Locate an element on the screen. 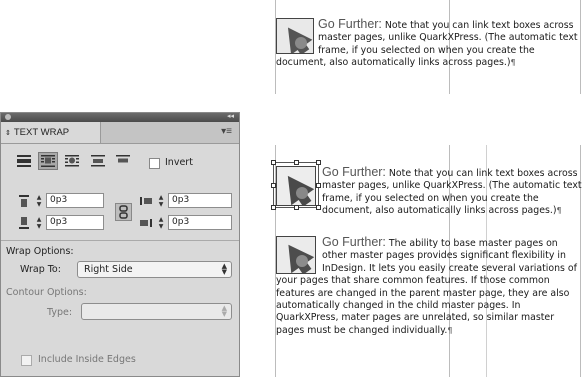  chain-link-icon is located at coordinates (123, 212).